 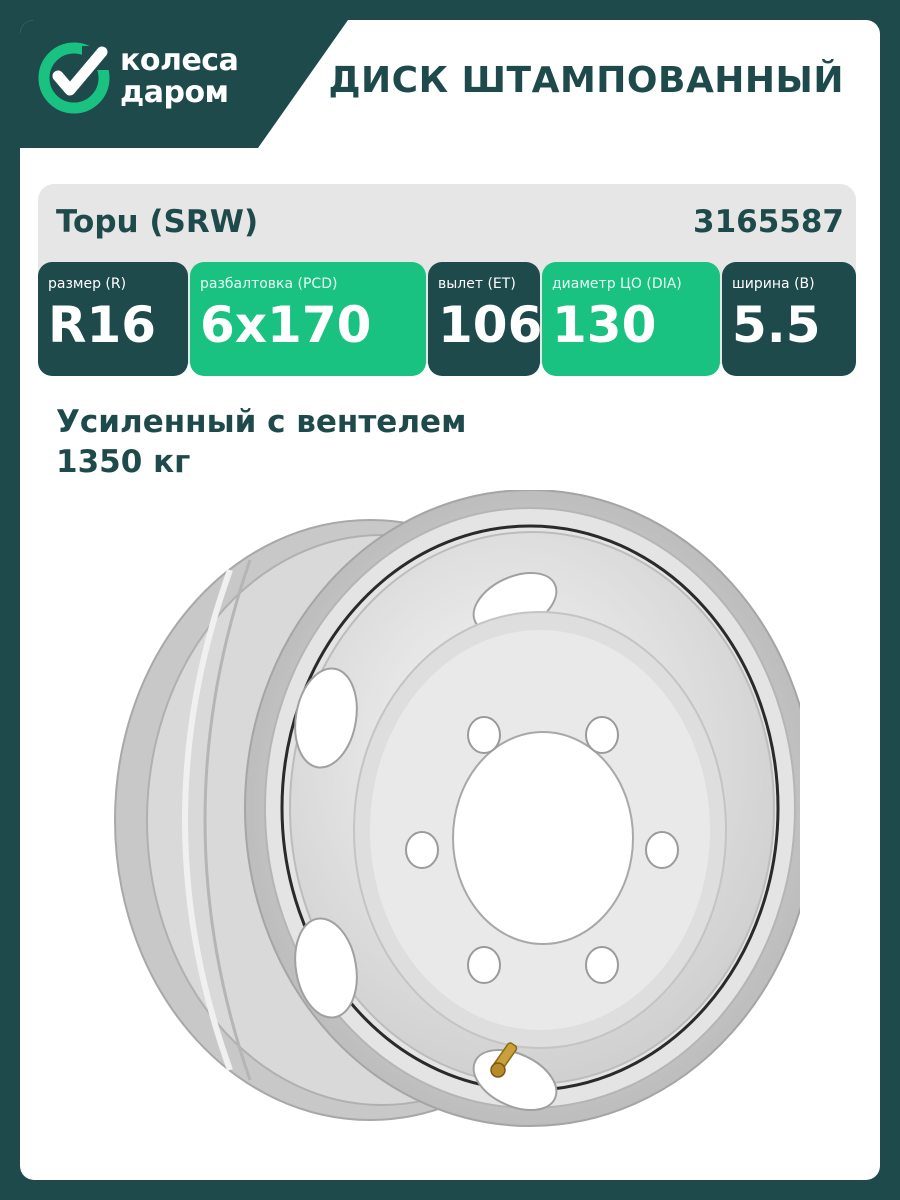 What do you see at coordinates (286, 325) in the screenshot?
I see `spec-pcd-value: 6x170` at bounding box center [286, 325].